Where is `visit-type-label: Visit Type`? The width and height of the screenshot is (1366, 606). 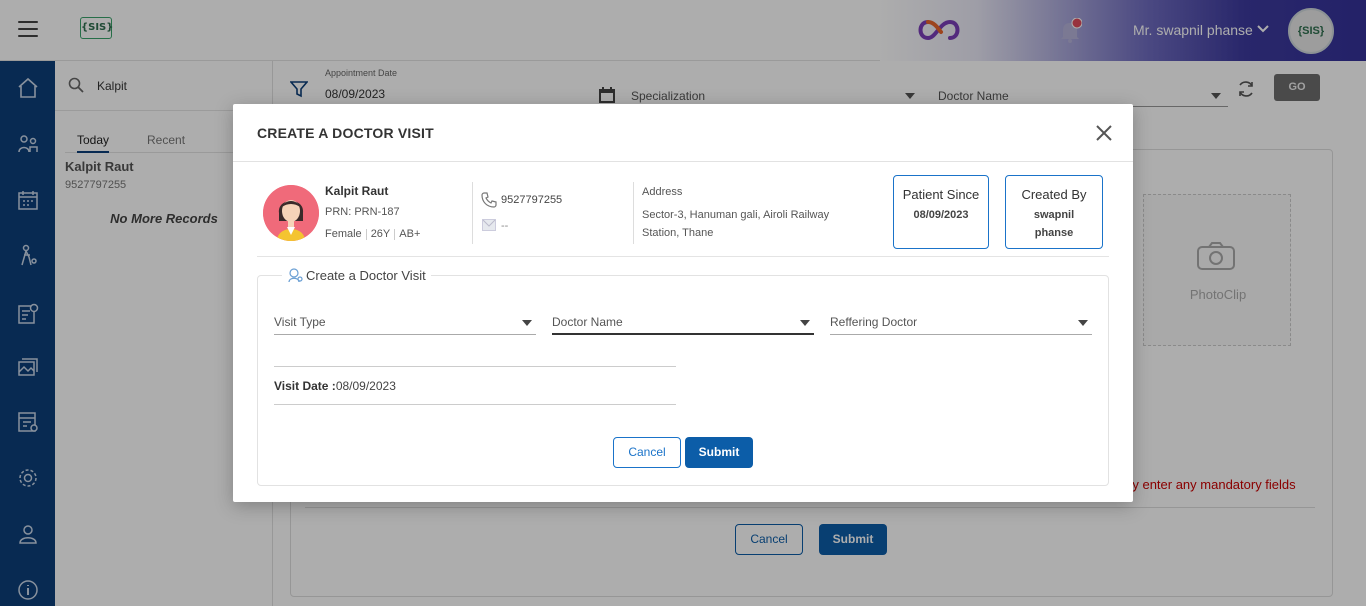 visit-type-label: Visit Type is located at coordinates (300, 322).